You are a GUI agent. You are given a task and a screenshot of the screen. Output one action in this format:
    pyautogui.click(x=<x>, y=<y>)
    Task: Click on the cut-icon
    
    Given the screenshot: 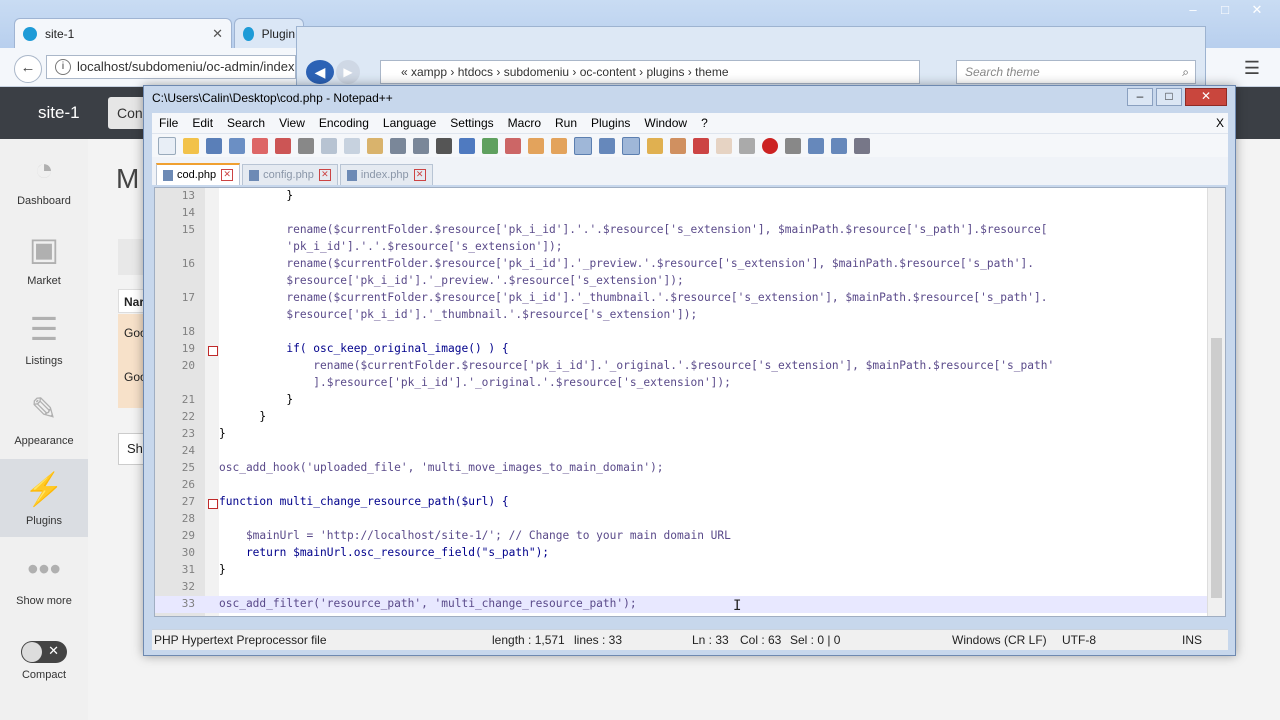 What is the action you would take?
    pyautogui.click(x=329, y=145)
    